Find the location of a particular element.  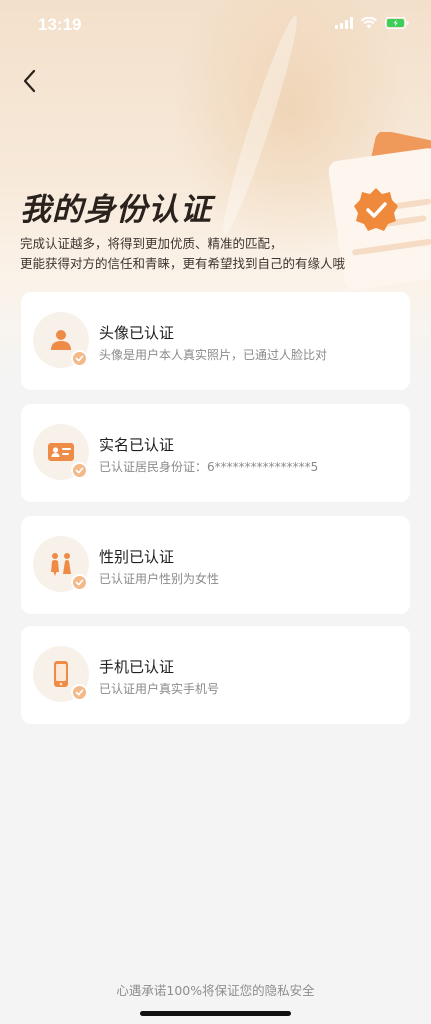

status-icons is located at coordinates (372, 23).